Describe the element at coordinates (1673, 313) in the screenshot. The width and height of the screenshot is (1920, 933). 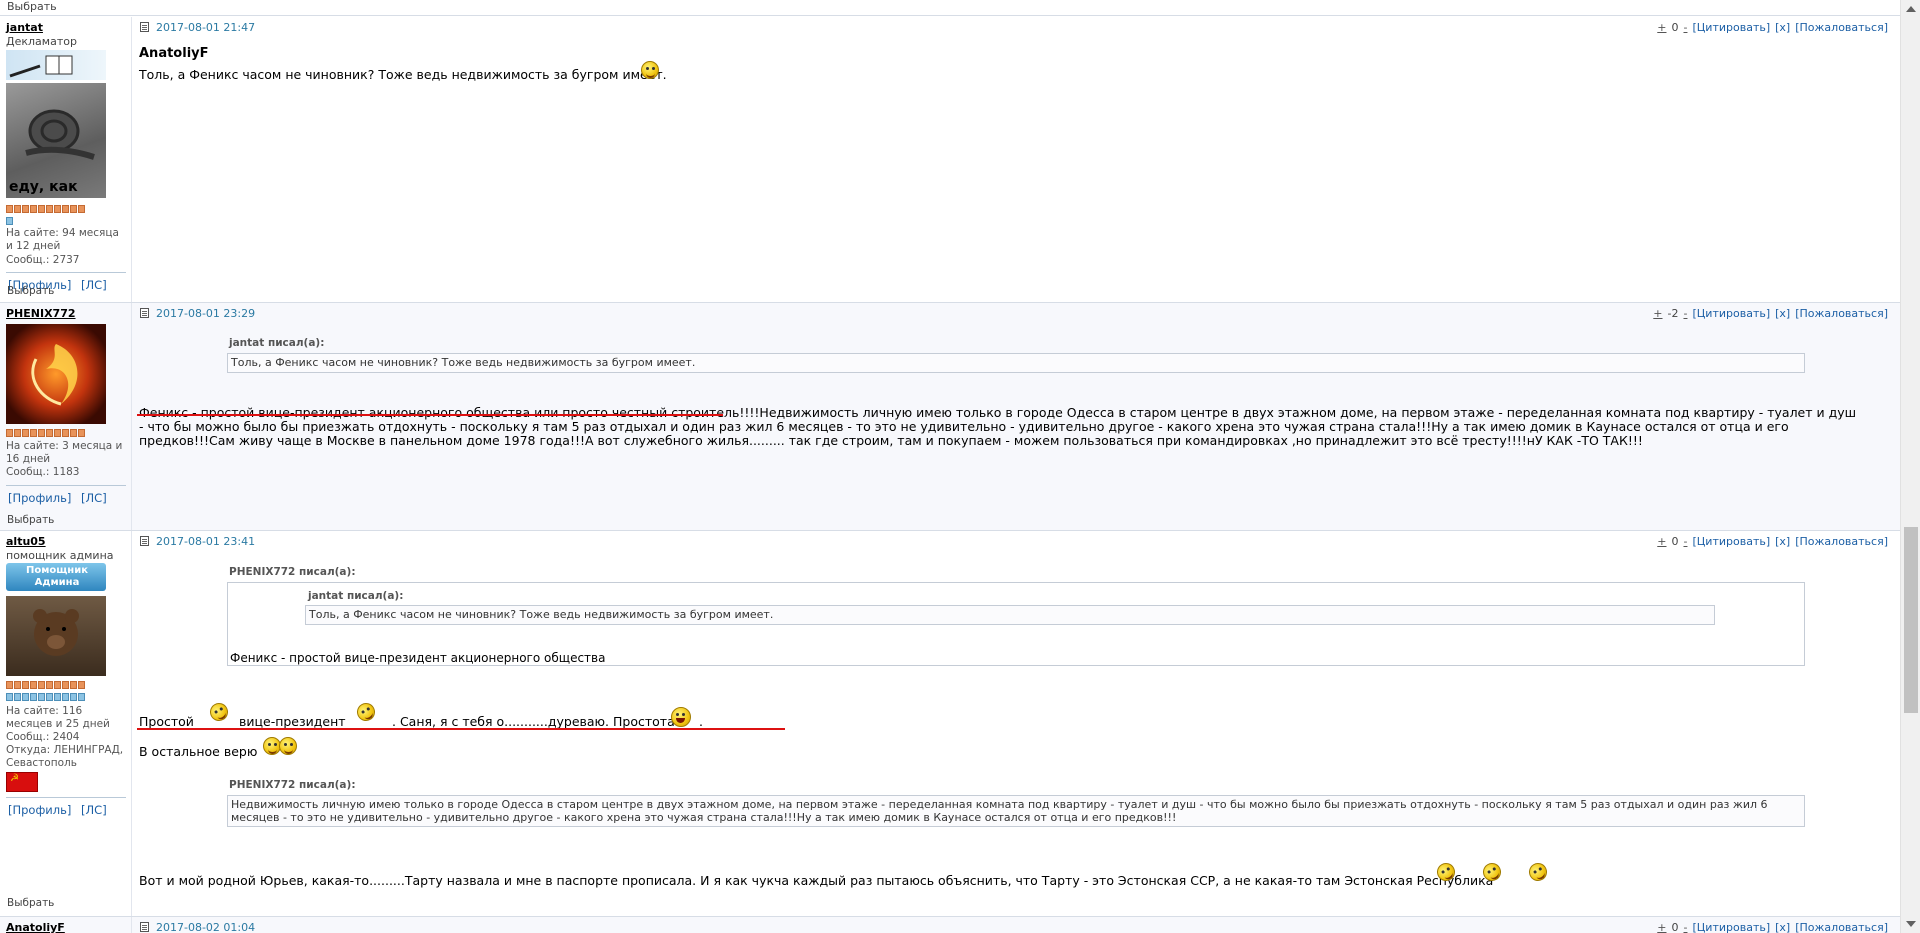
I see `vote-score: -2` at that location.